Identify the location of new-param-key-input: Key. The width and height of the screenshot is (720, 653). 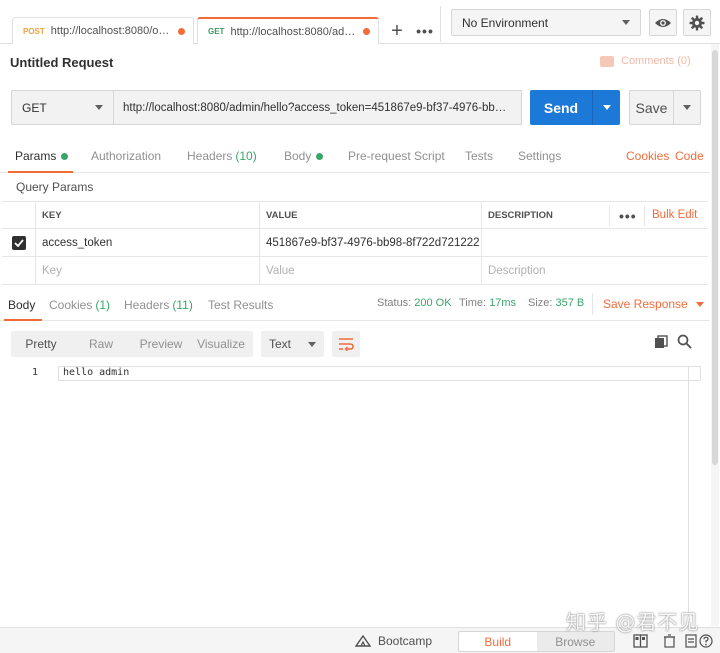
(148, 270).